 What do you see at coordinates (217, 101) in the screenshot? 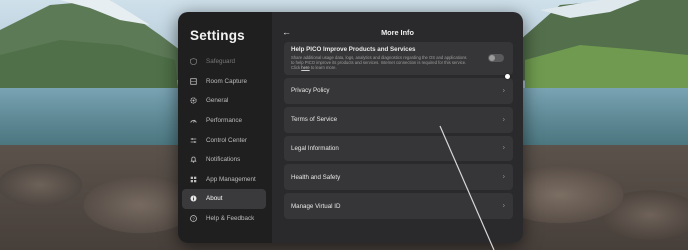
I see `sidebar-item-label: General` at bounding box center [217, 101].